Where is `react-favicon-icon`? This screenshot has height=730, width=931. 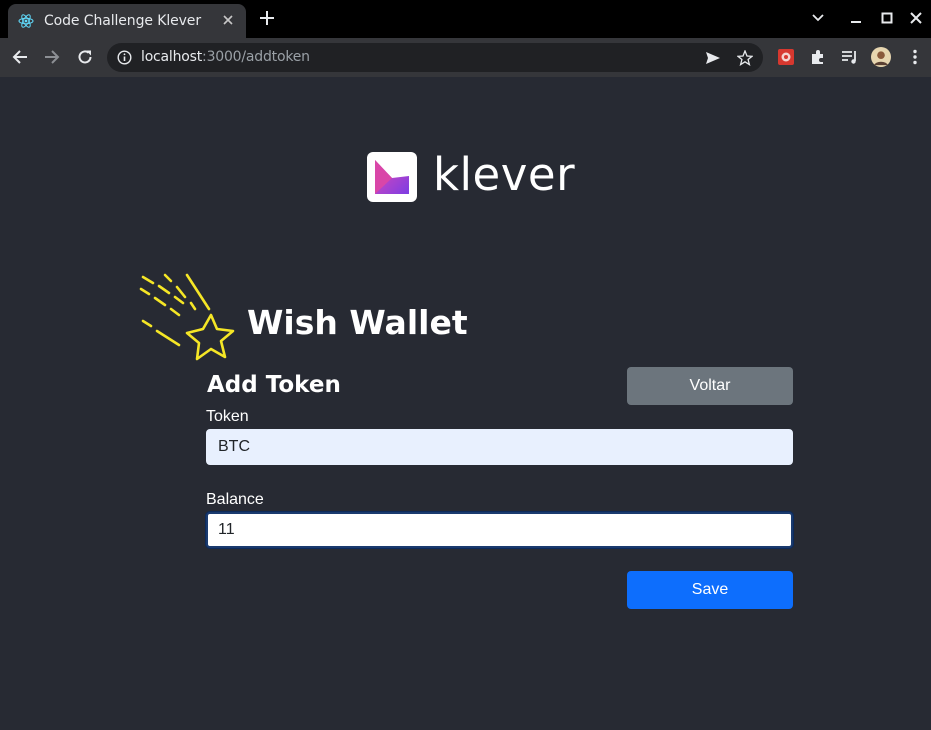 react-favicon-icon is located at coordinates (26, 21).